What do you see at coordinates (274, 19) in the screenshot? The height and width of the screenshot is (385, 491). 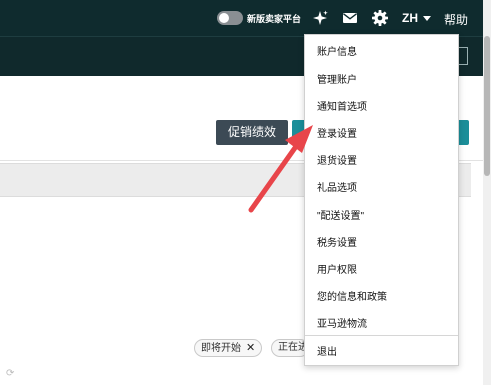 I see `new-seller-platform-label: 新版卖家平台` at bounding box center [274, 19].